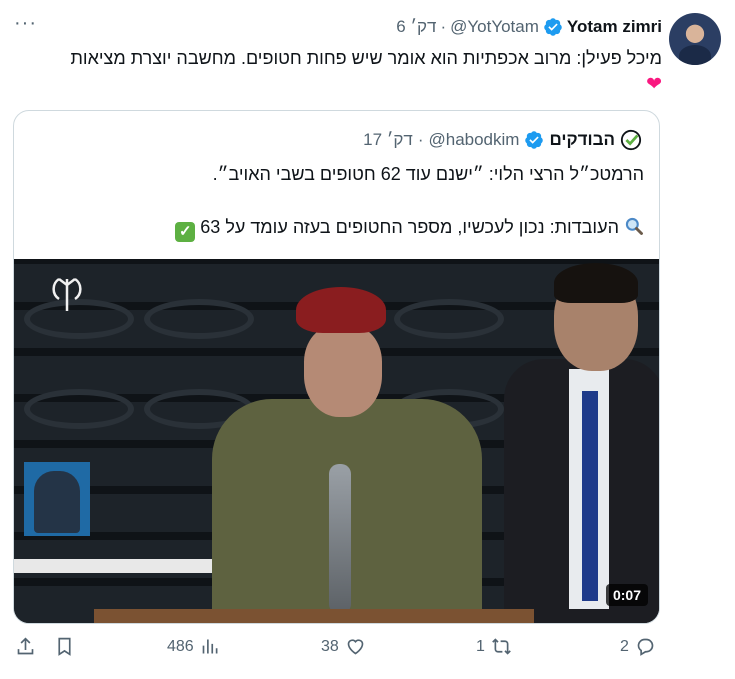 The height and width of the screenshot is (679, 735). I want to click on speaker-head, so click(343, 371).